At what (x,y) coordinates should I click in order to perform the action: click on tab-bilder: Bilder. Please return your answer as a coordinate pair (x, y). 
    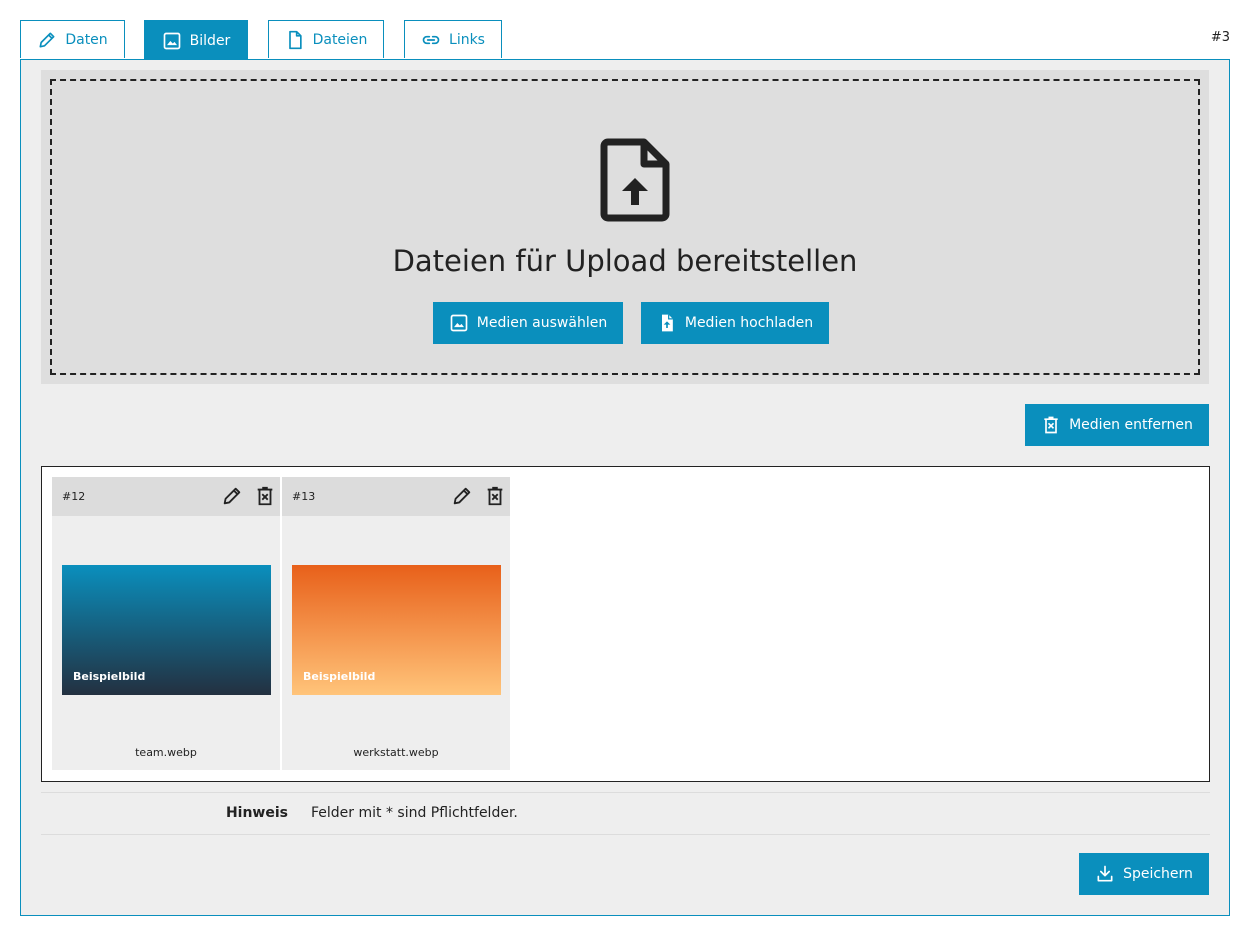
    Looking at the image, I should click on (196, 40).